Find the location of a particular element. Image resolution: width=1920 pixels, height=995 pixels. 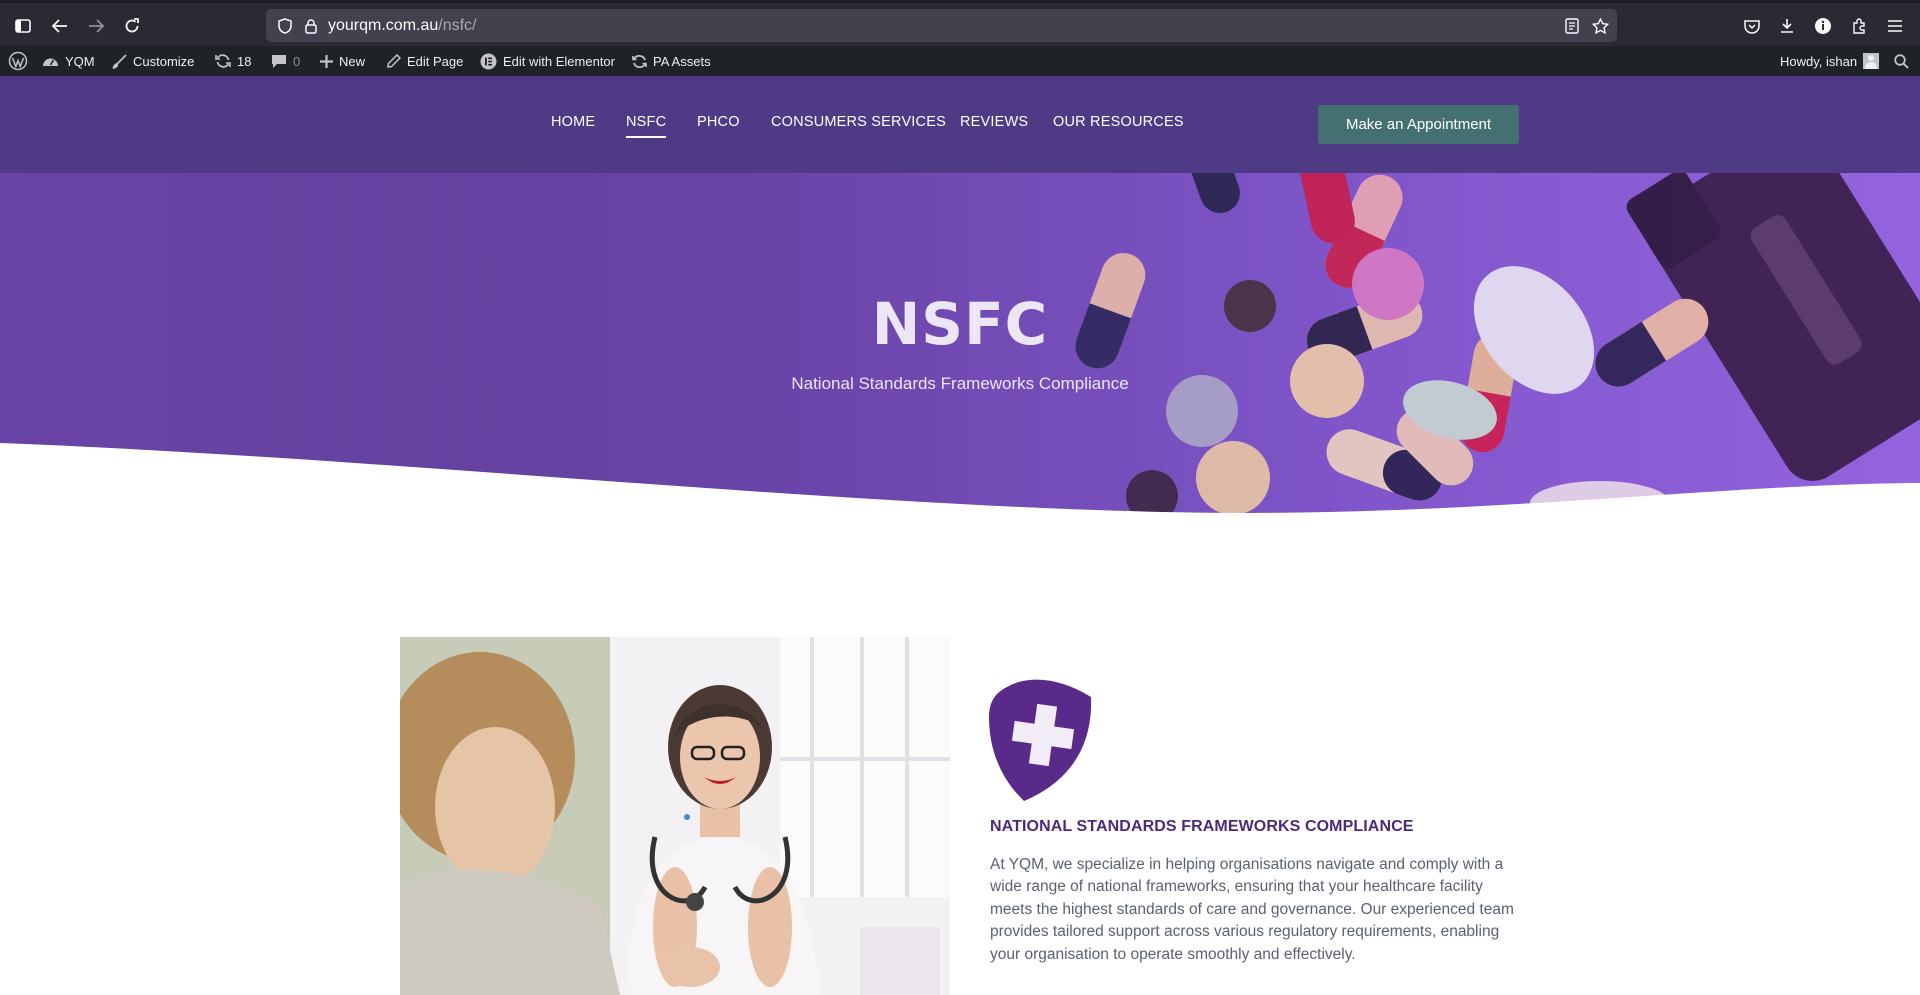

hero-wave-divider is located at coordinates (960, 488).